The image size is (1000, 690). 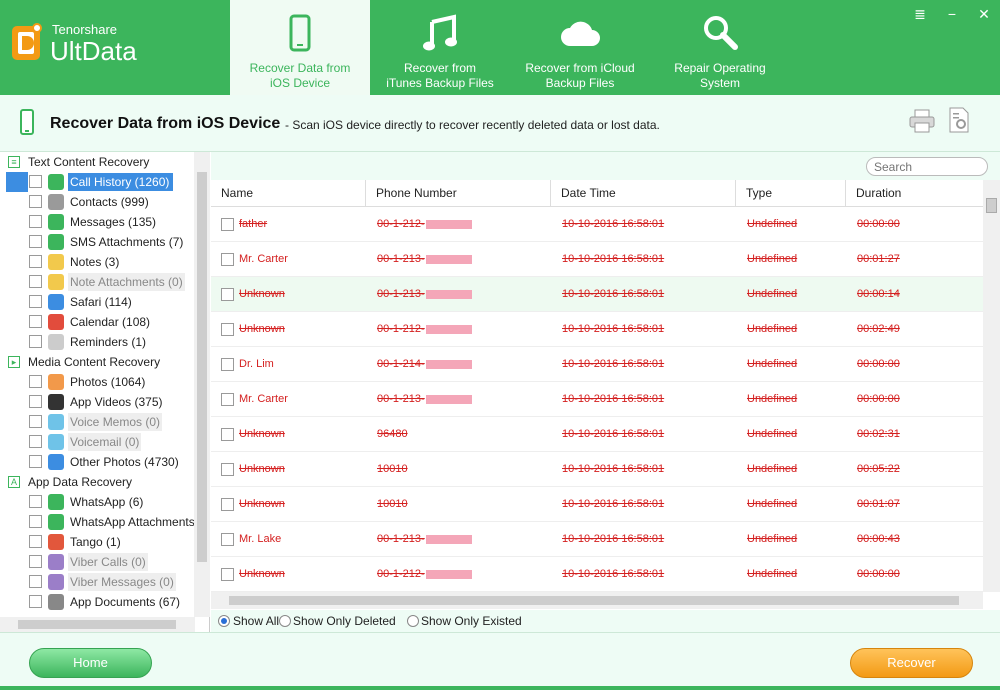 I want to click on tree-horizontal-scrollbar, so click(x=97, y=624).